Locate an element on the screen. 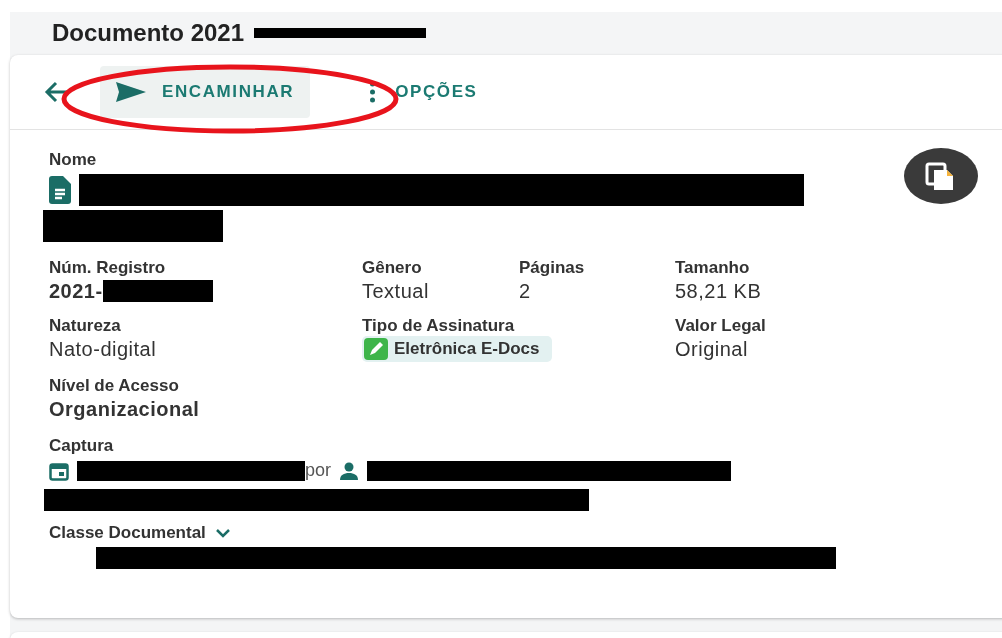  field-label: Tamanho is located at coordinates (713, 268).